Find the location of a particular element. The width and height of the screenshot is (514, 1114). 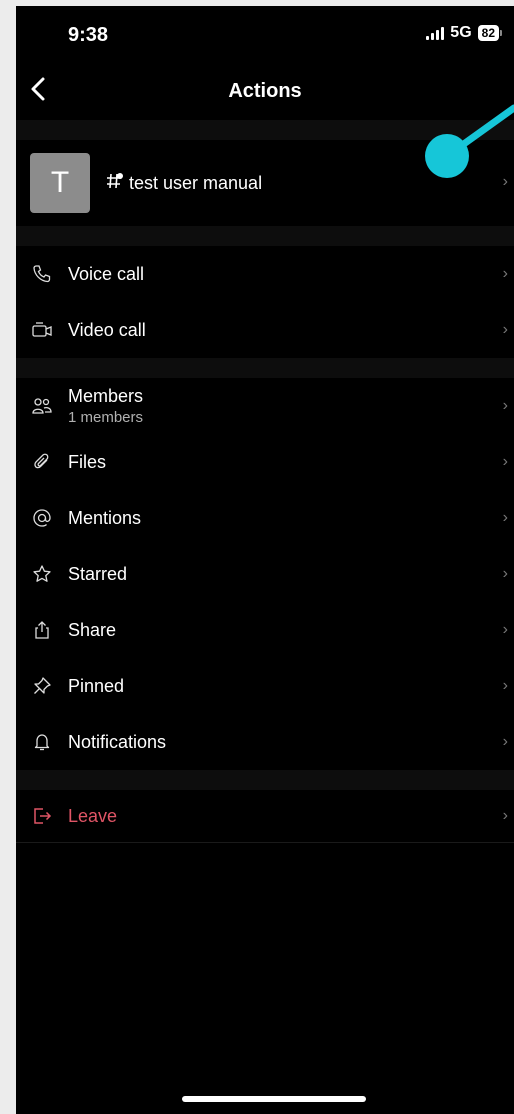

pinned-row: Pinned › is located at coordinates (265, 686).